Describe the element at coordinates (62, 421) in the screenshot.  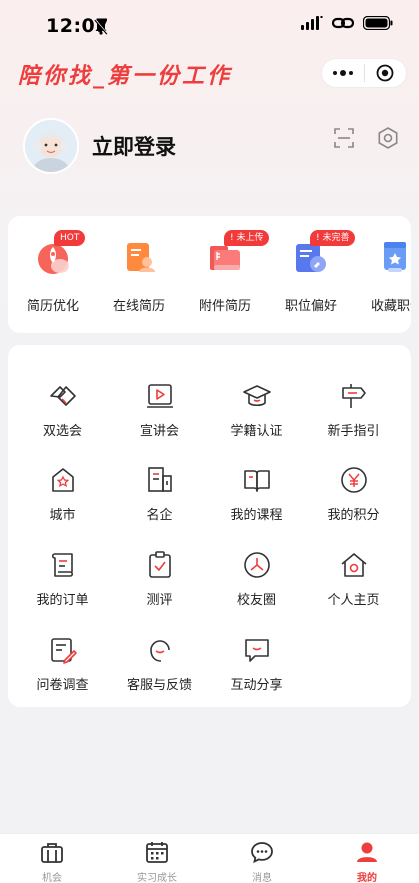
I see `service-double-select: 双选会` at that location.